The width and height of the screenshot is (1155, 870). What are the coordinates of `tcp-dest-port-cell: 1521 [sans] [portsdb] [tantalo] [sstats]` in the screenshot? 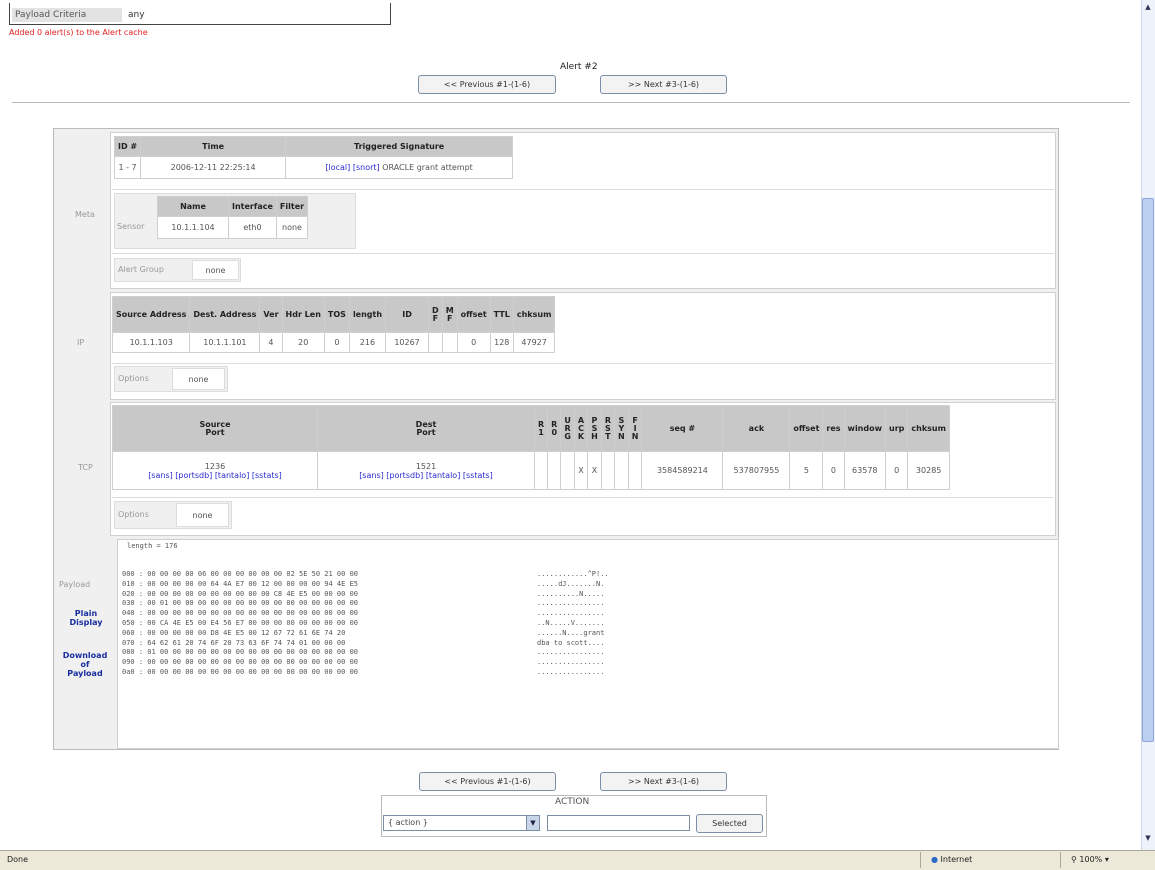 It's located at (426, 470).